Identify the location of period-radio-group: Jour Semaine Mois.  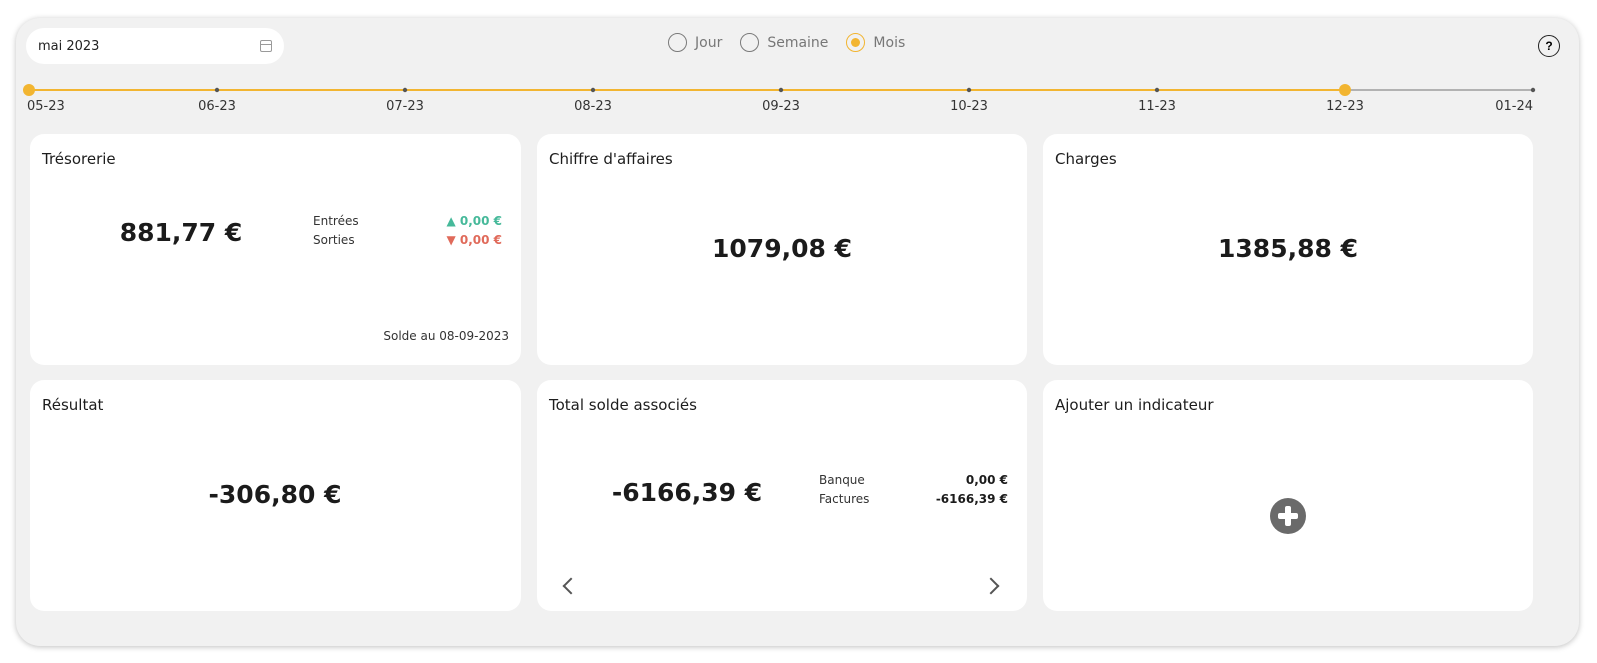
(786, 42).